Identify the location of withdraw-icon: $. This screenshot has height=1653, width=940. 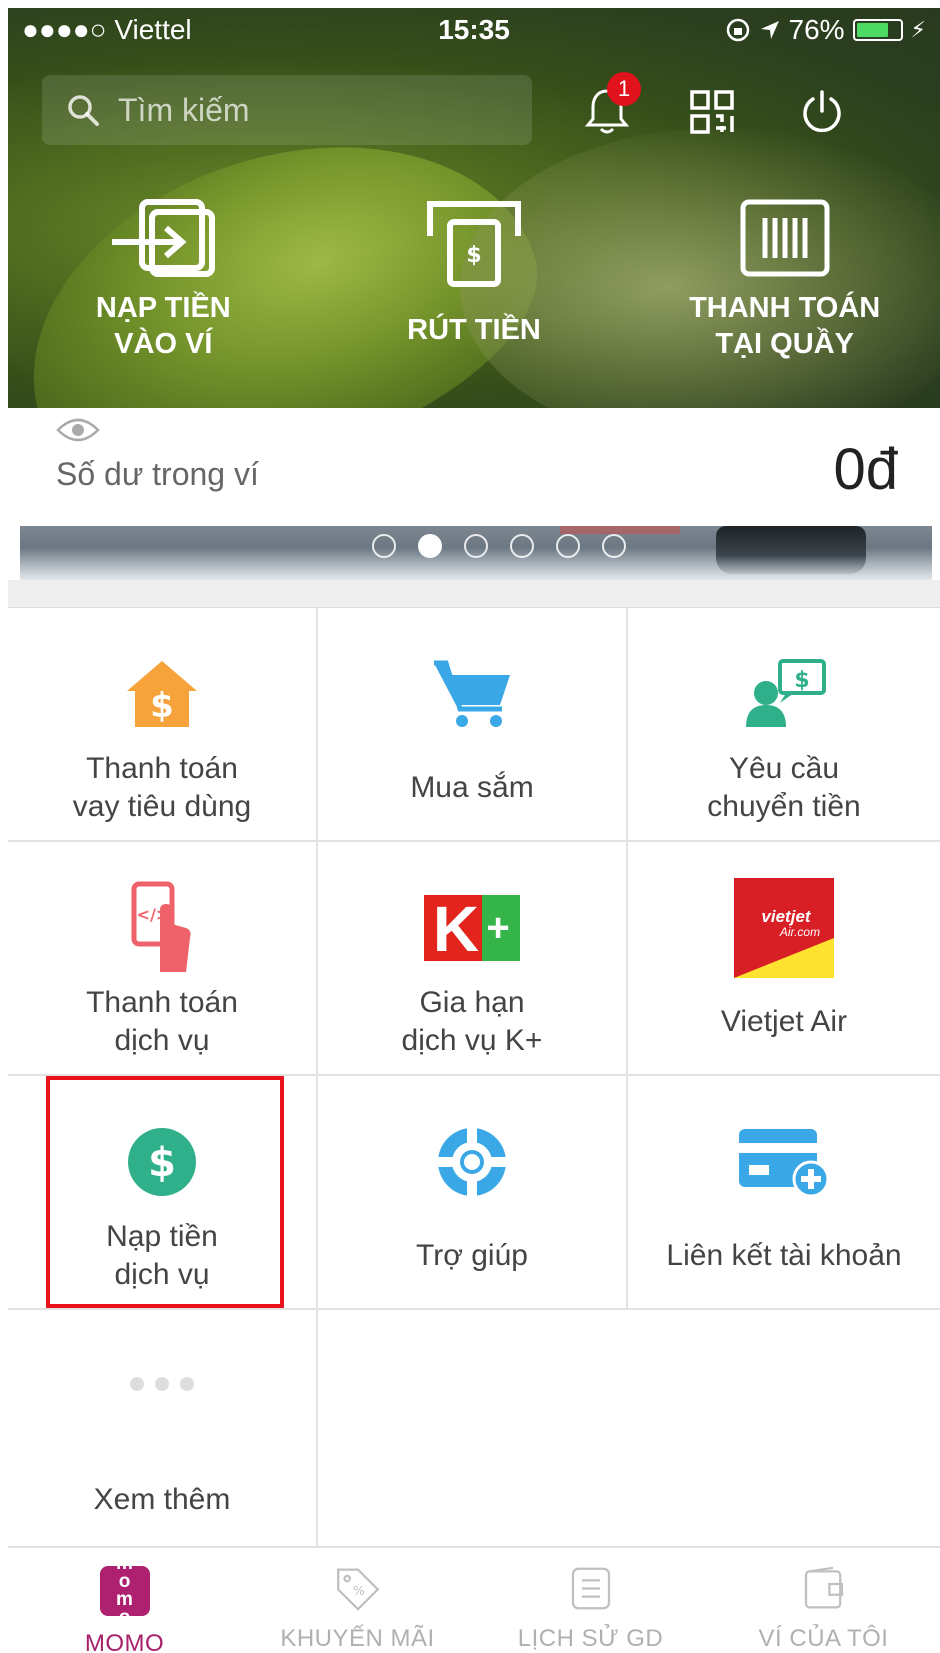
(474, 244).